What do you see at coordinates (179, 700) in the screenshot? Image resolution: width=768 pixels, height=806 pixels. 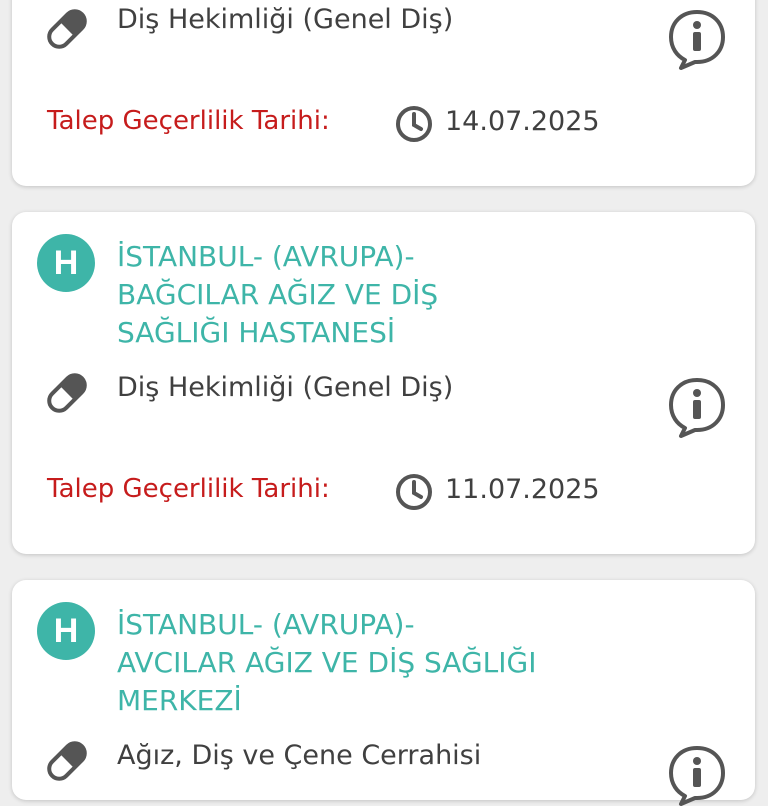 I see `hospital-name-line: MERKEZİ` at bounding box center [179, 700].